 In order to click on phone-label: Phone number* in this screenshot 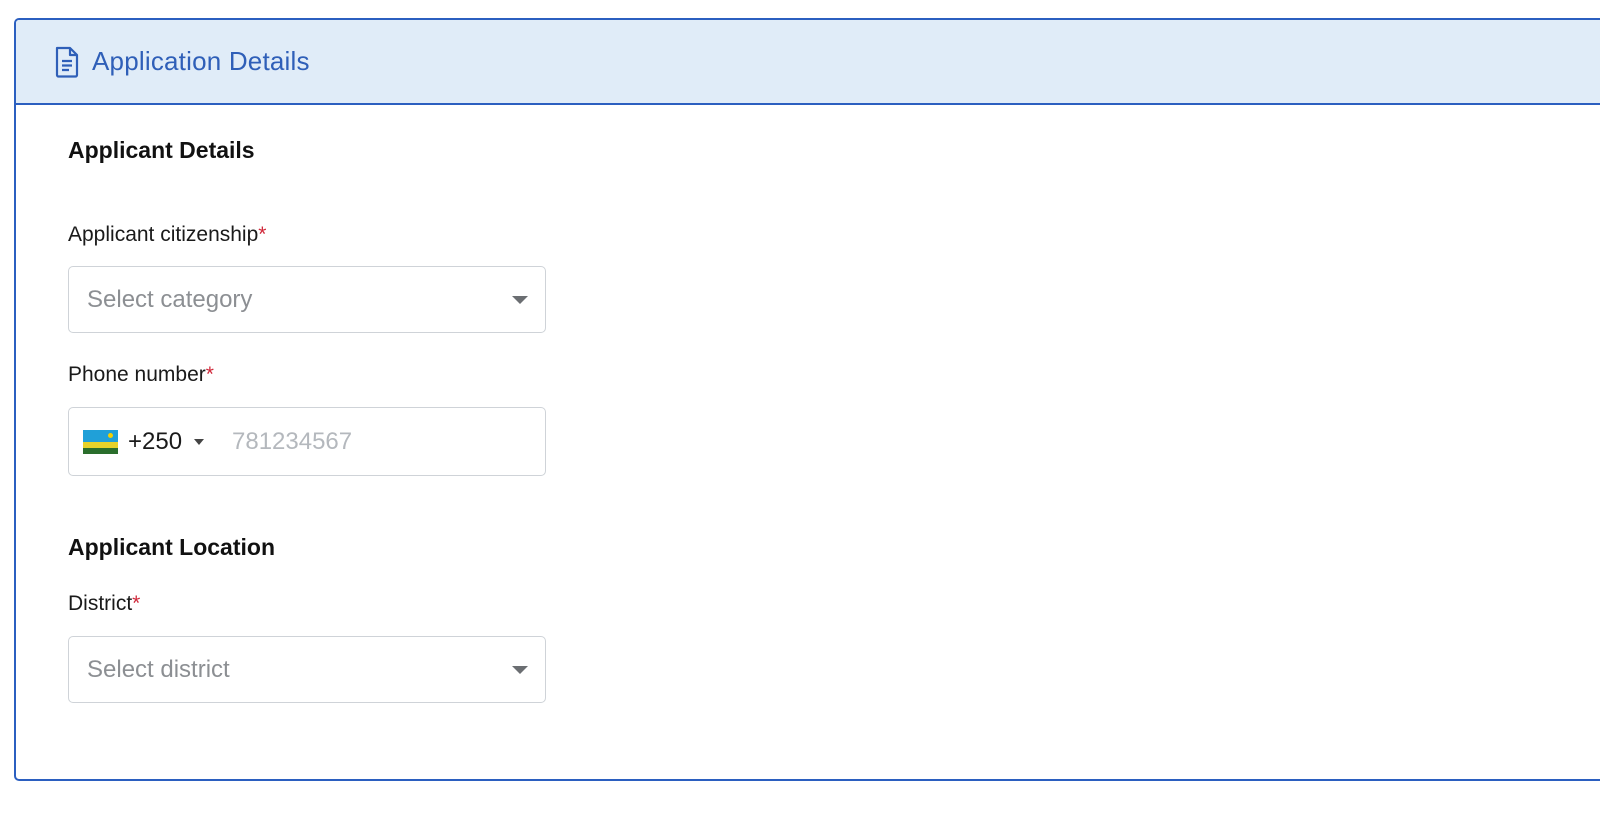, I will do `click(141, 375)`.